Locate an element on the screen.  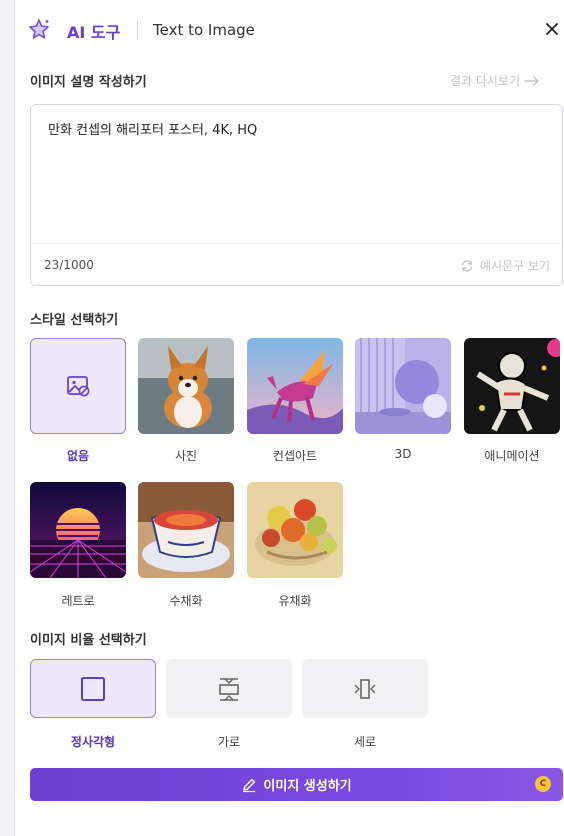
close-button is located at coordinates (551, 29).